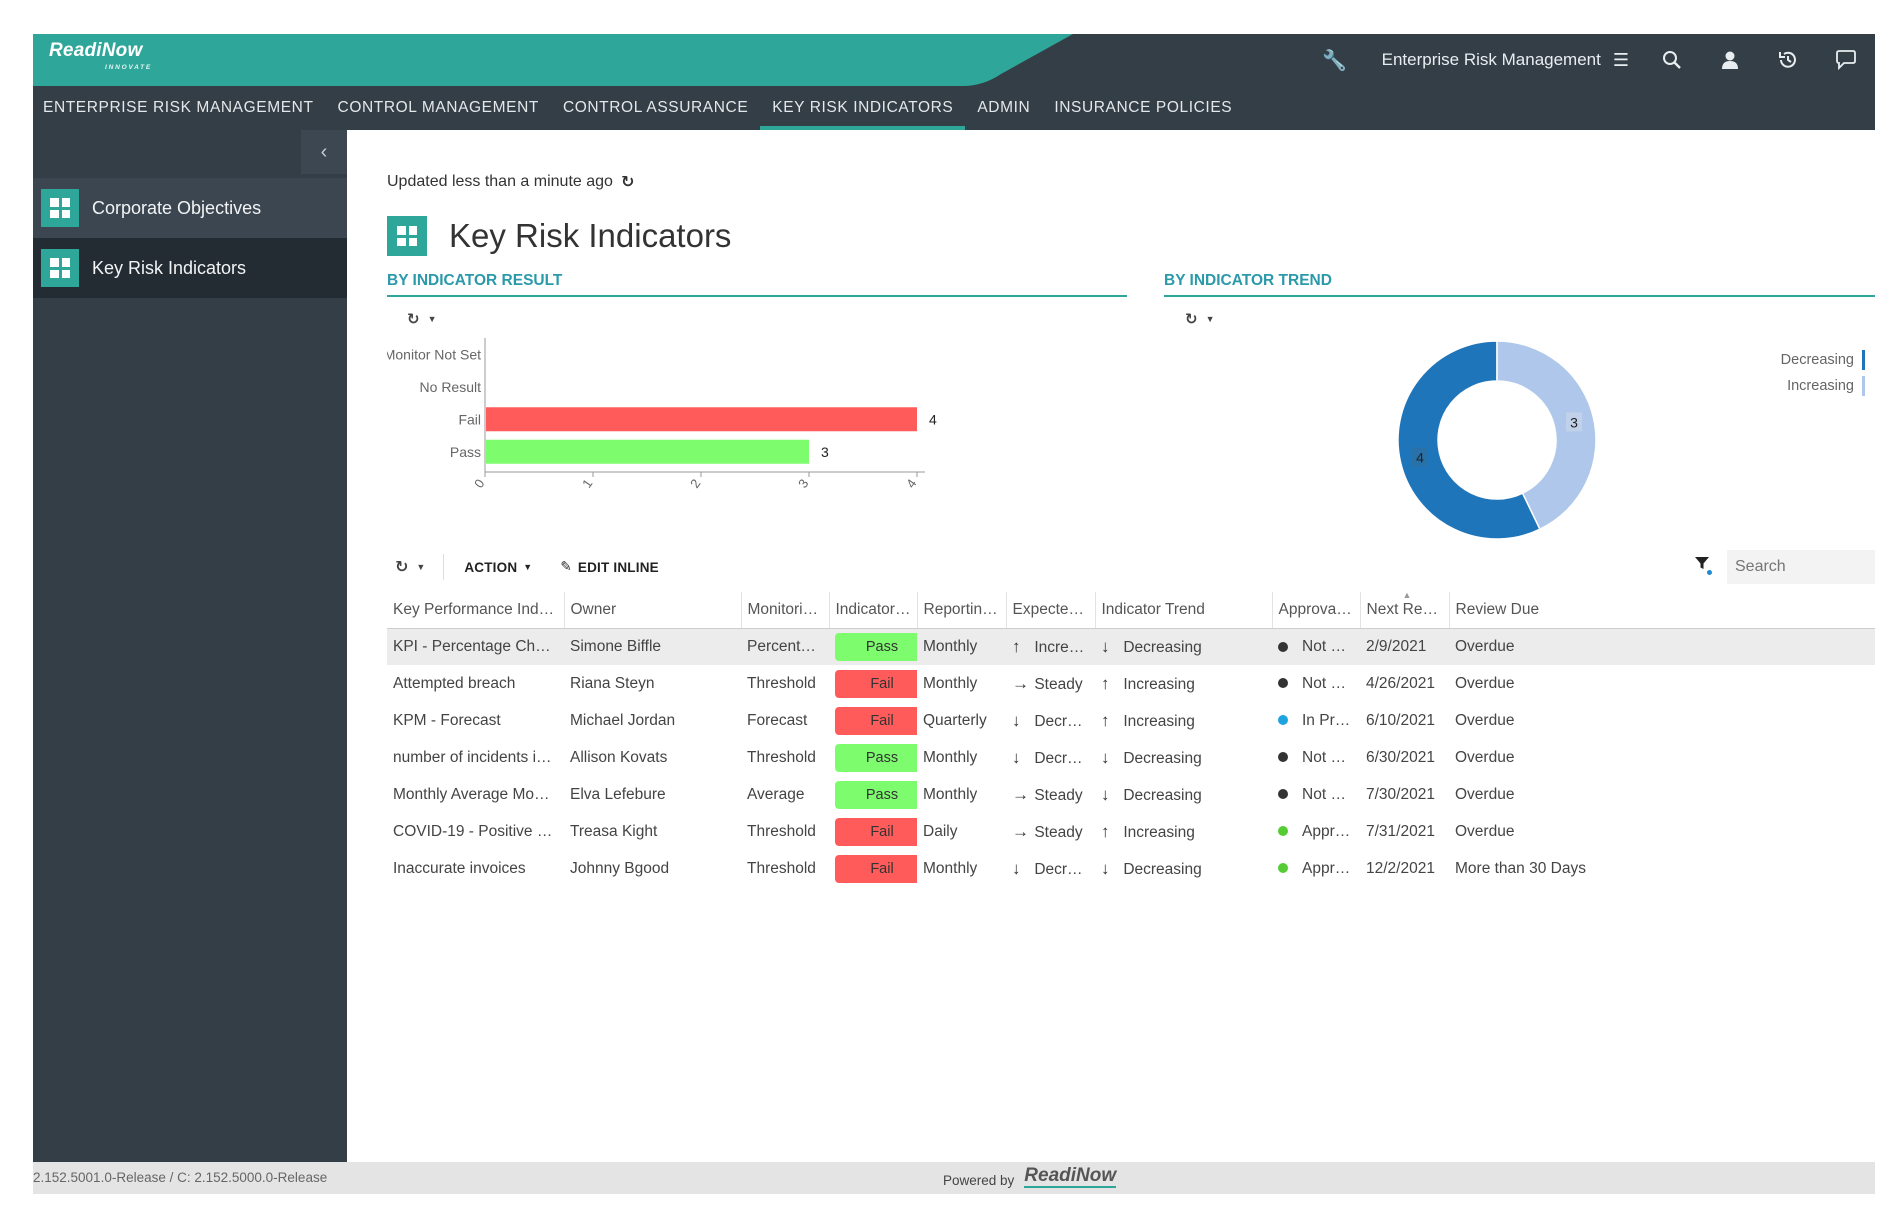 The width and height of the screenshot is (1903, 1222). What do you see at coordinates (410, 567) in the screenshot?
I see `grid-refresh-button: ↻ ▼` at bounding box center [410, 567].